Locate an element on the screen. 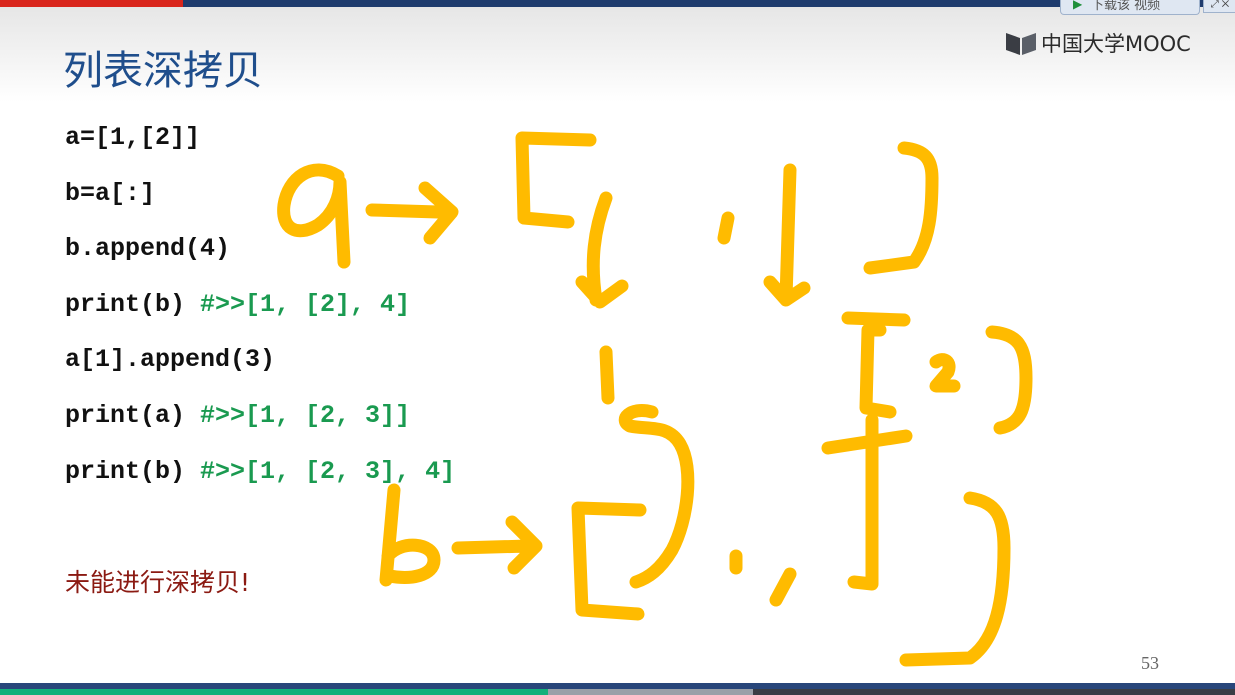 This screenshot has width=1235, height=695. ink-letter-a is located at coordinates (314, 216).